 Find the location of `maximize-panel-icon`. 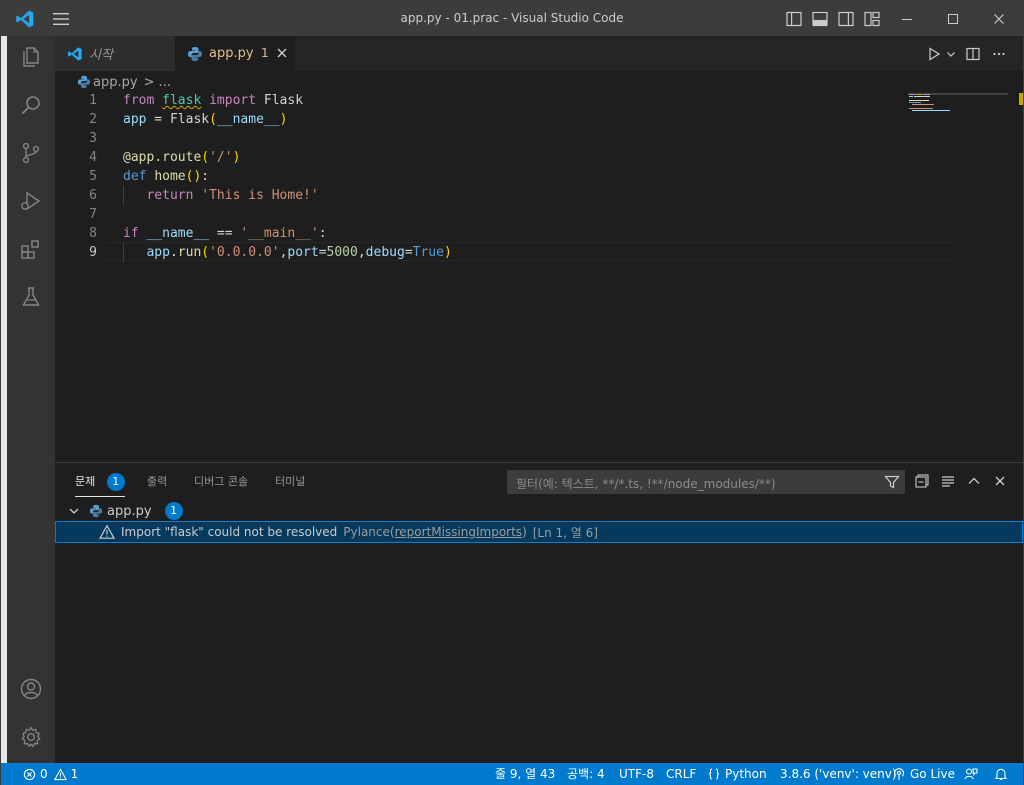

maximize-panel-icon is located at coordinates (974, 481).